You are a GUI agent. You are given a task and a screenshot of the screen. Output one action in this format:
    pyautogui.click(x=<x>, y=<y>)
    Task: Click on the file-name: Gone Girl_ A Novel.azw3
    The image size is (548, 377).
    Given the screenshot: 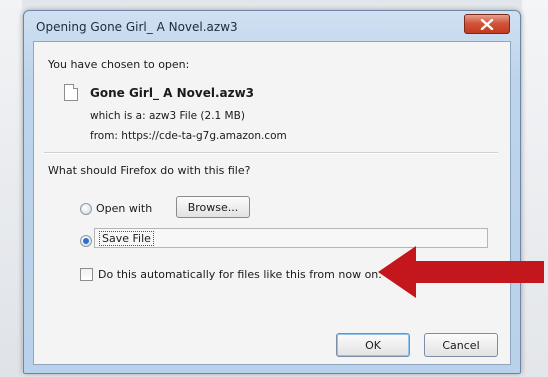 What is the action you would take?
    pyautogui.click(x=172, y=93)
    